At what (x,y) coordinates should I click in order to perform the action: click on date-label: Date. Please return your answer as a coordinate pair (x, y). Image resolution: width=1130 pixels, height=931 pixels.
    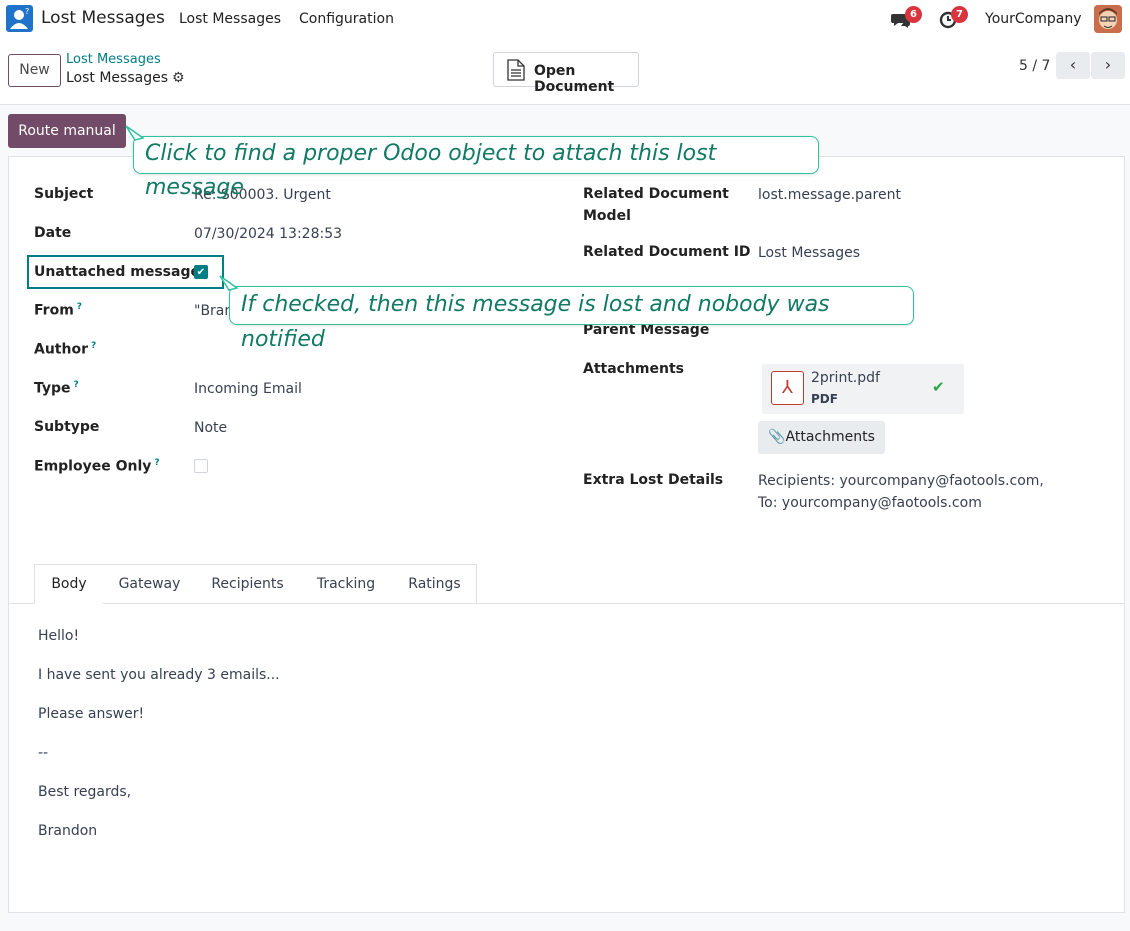
    Looking at the image, I should click on (53, 233).